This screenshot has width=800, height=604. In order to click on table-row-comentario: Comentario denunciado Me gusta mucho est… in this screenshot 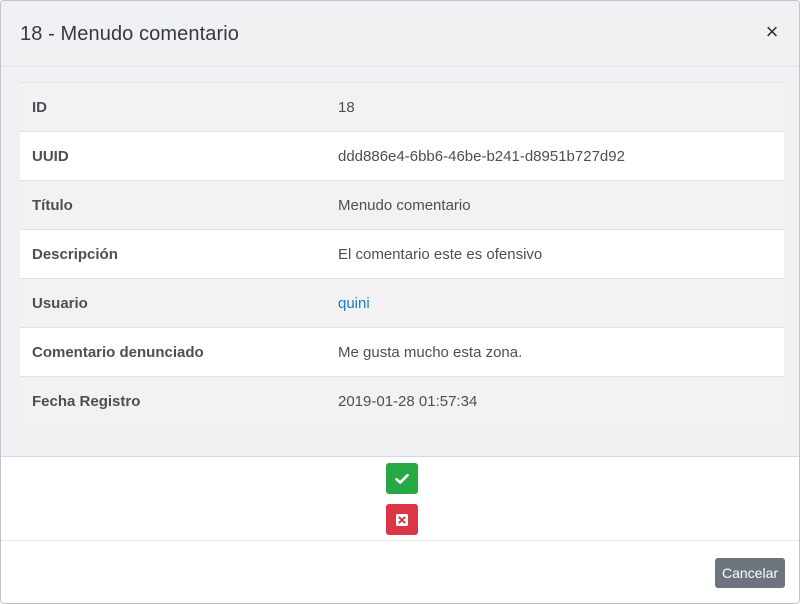, I will do `click(402, 352)`.